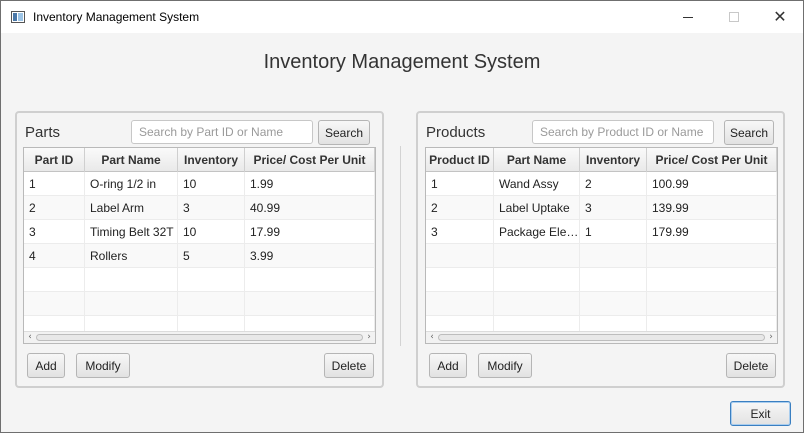 The image size is (804, 433). Describe the element at coordinates (131, 256) in the screenshot. I see `cell-part-name: Rollers` at that location.